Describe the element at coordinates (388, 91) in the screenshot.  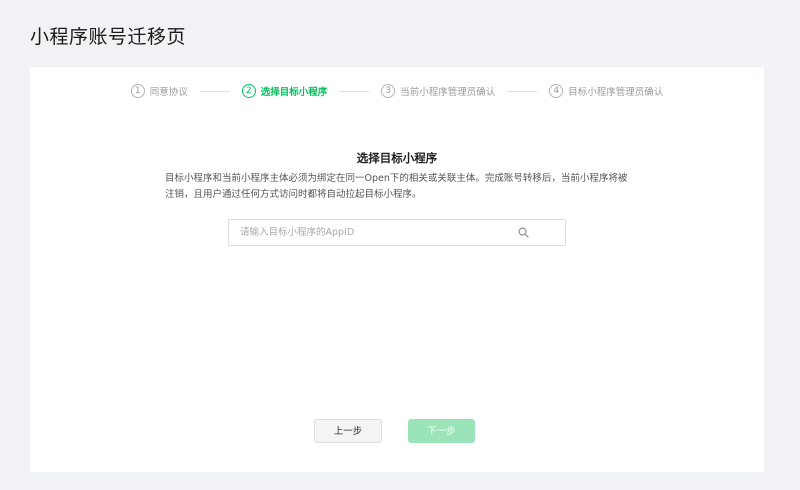
I see `step-3-number: 3` at that location.